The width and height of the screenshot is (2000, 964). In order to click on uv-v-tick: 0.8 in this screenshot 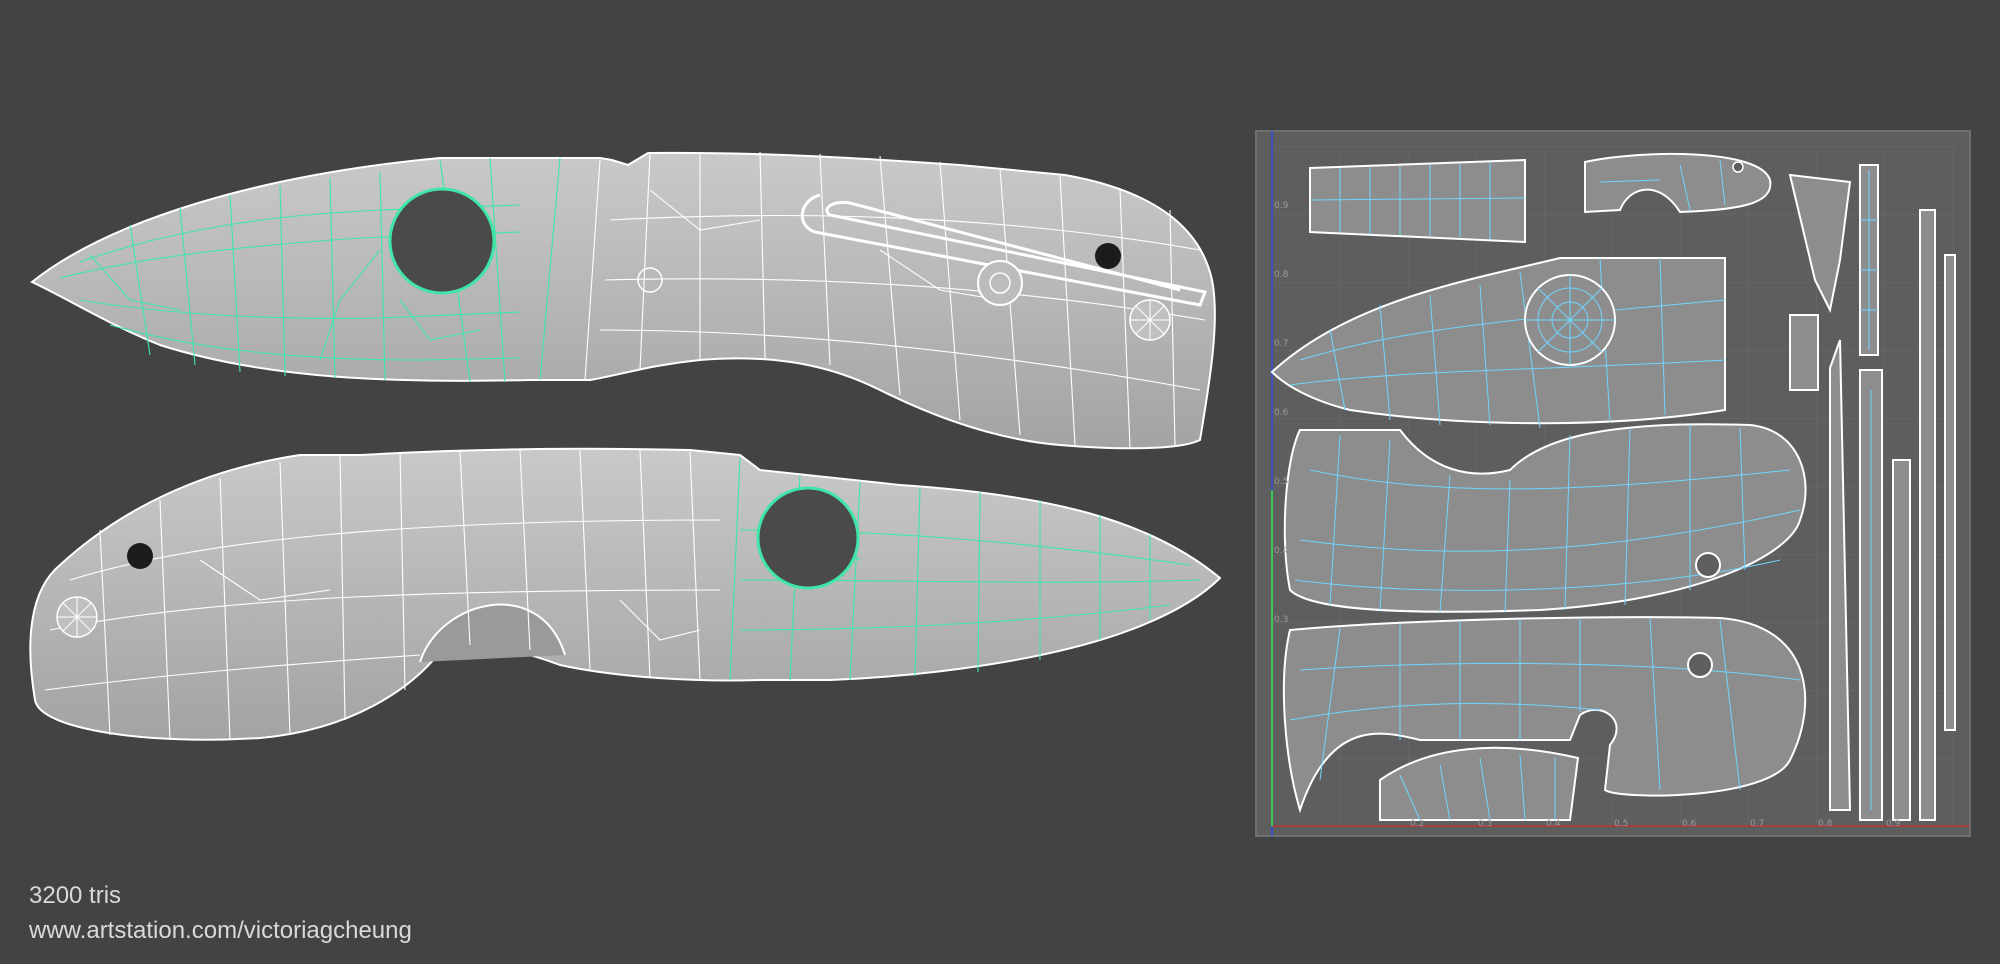, I will do `click(1281, 275)`.